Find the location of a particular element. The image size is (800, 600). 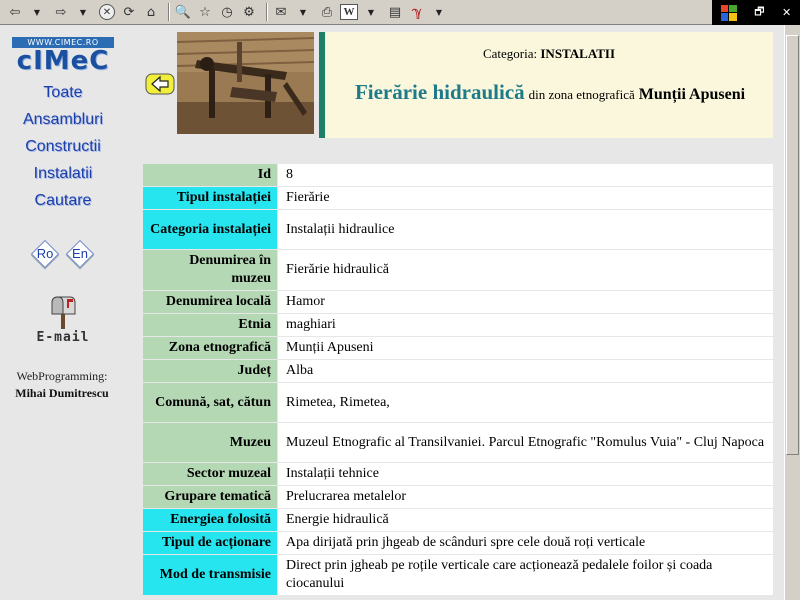

restore-icon: 🗗 is located at coordinates (759, 12).